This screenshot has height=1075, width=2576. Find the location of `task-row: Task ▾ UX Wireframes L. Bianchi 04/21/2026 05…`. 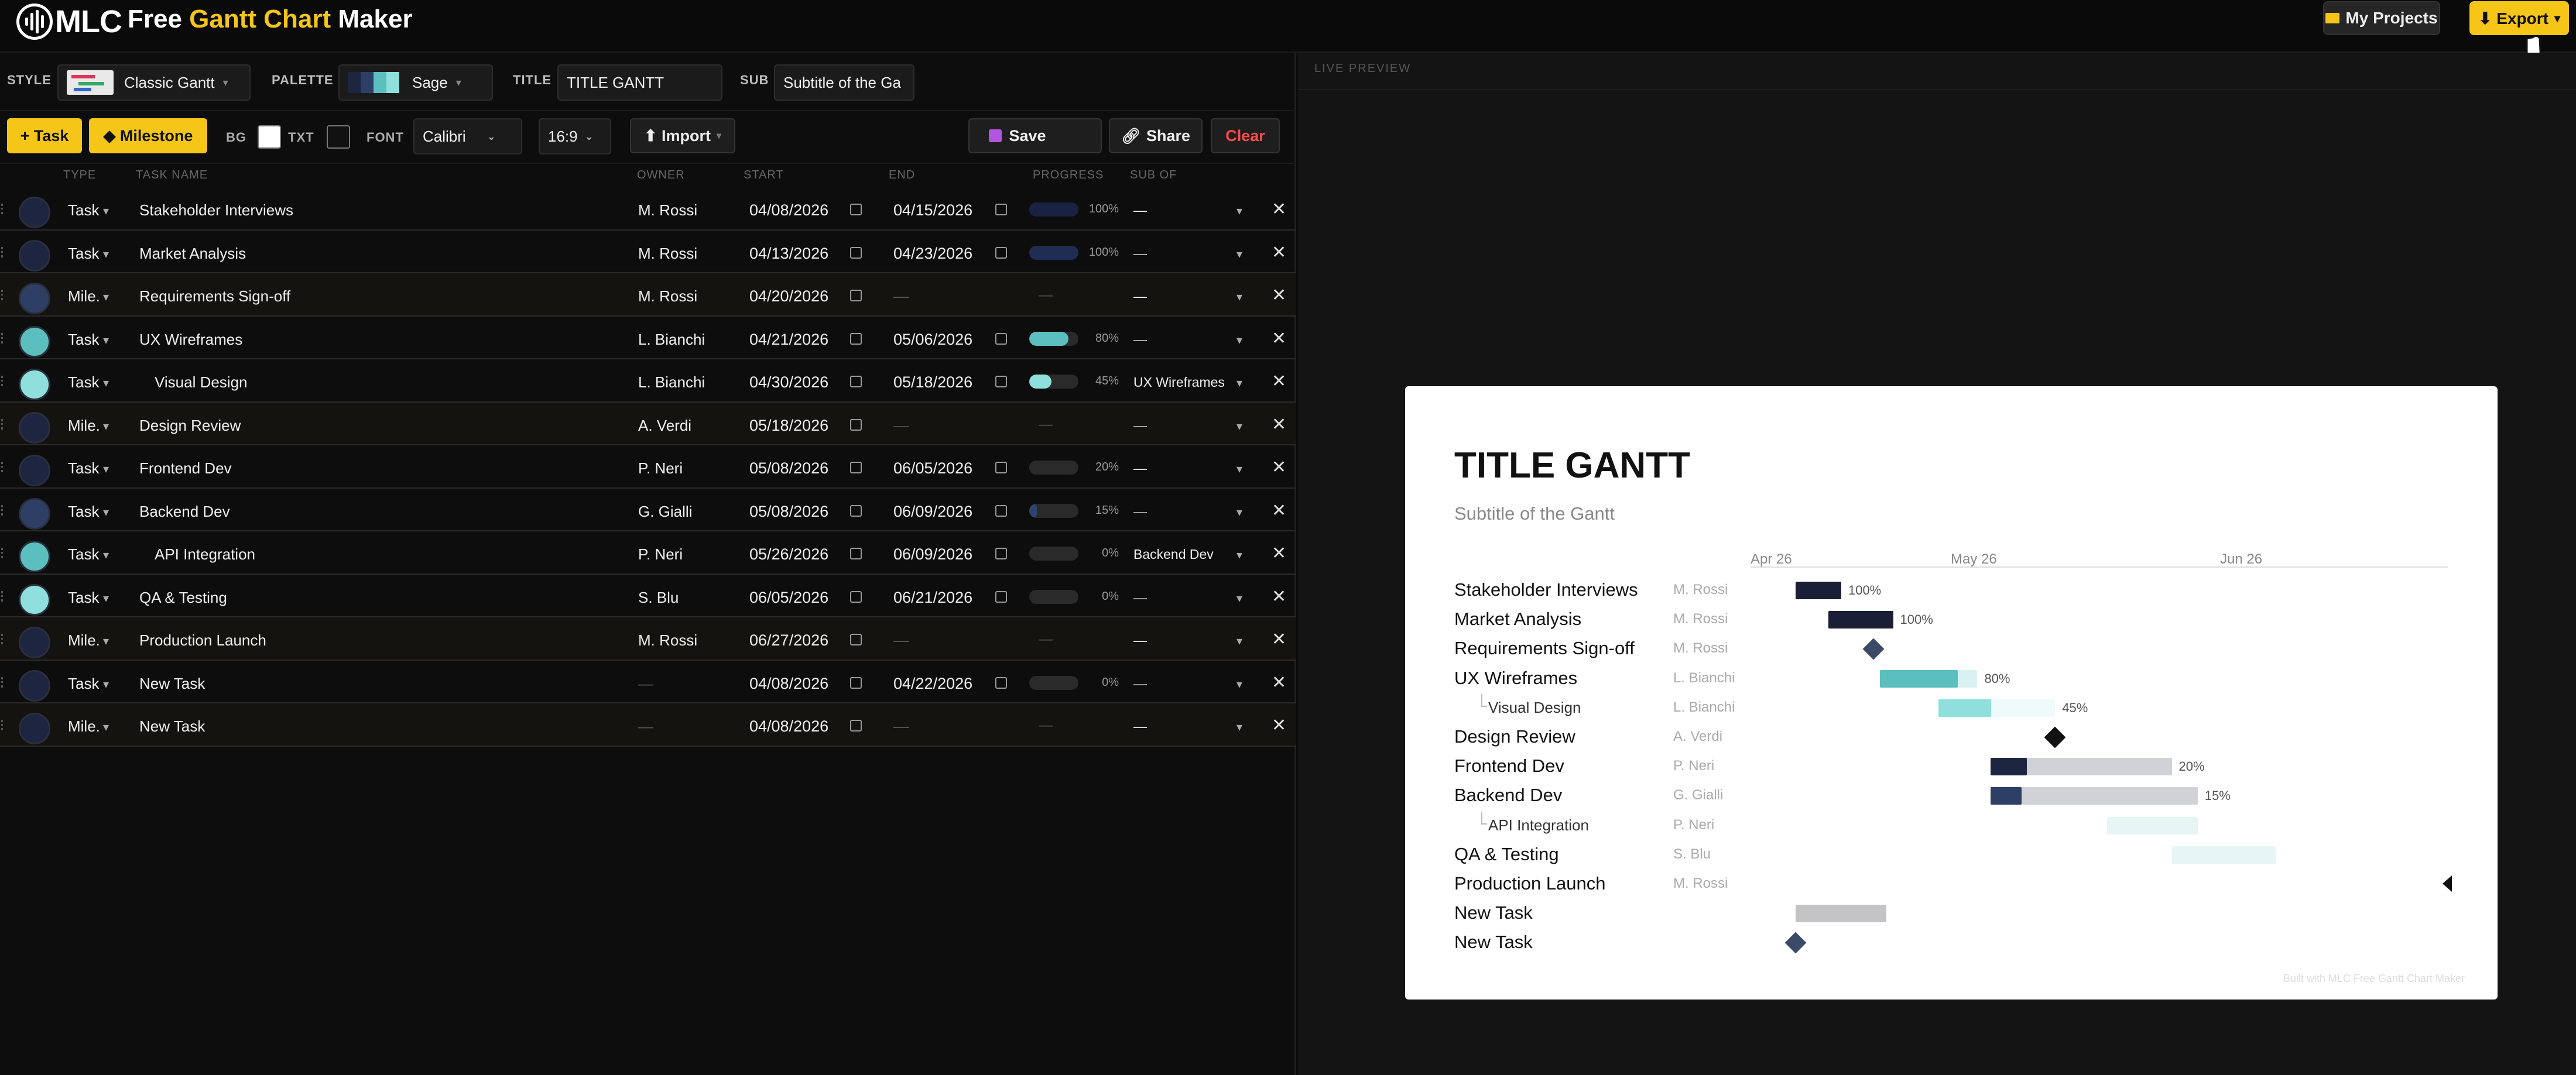

task-row: Task ▾ UX Wireframes L. Bianchi 04/21/2026 05… is located at coordinates (648, 338).